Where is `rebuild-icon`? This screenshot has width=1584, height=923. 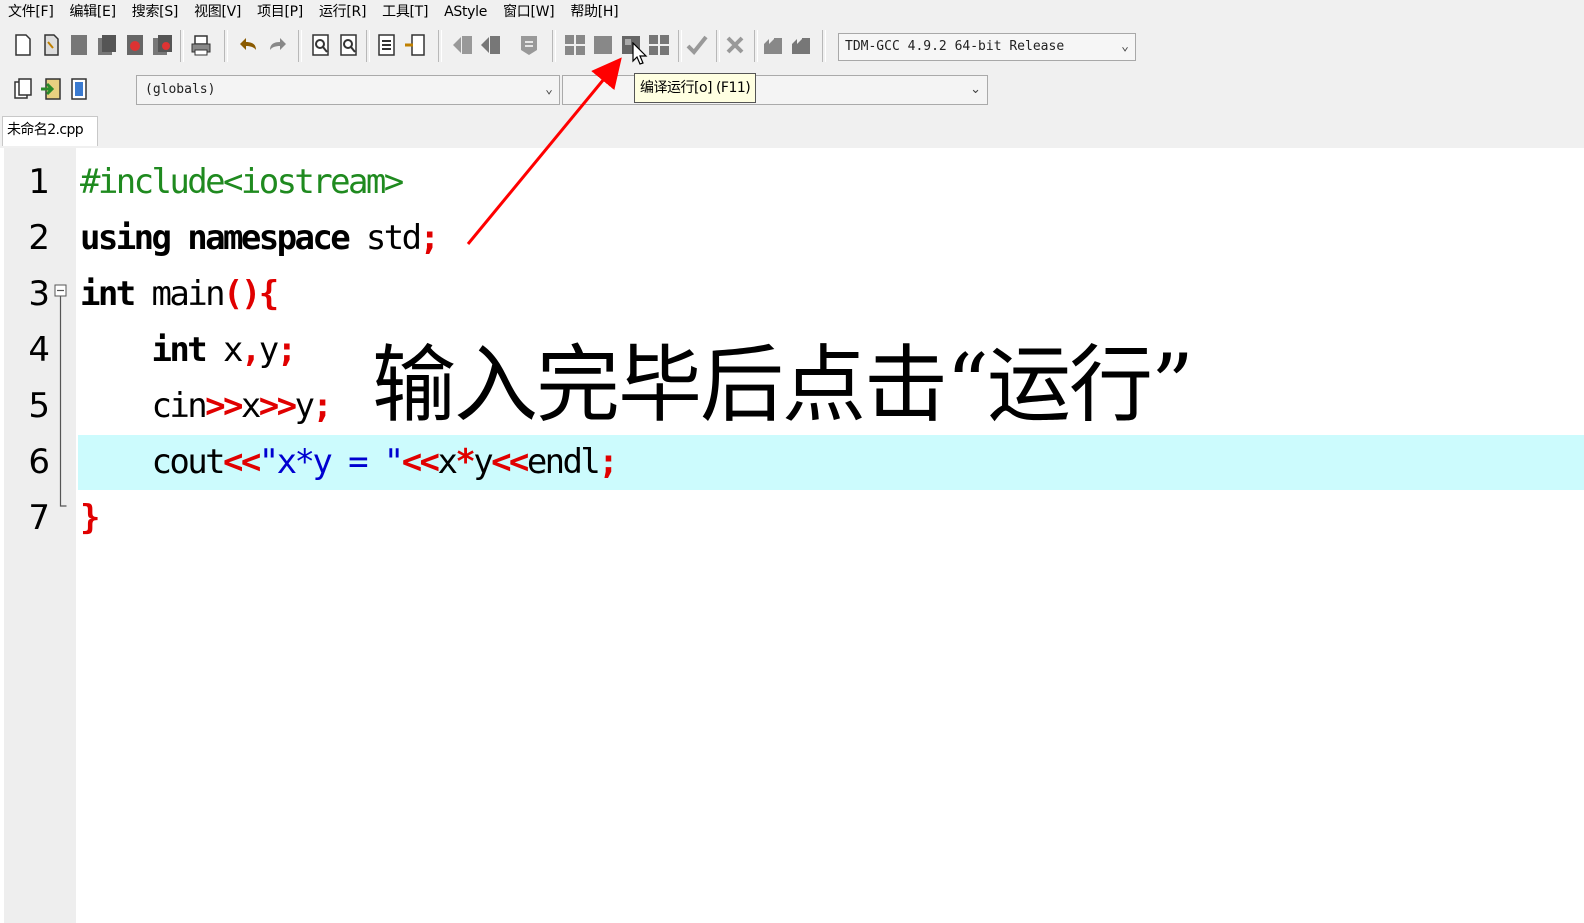
rebuild-icon is located at coordinates (659, 45).